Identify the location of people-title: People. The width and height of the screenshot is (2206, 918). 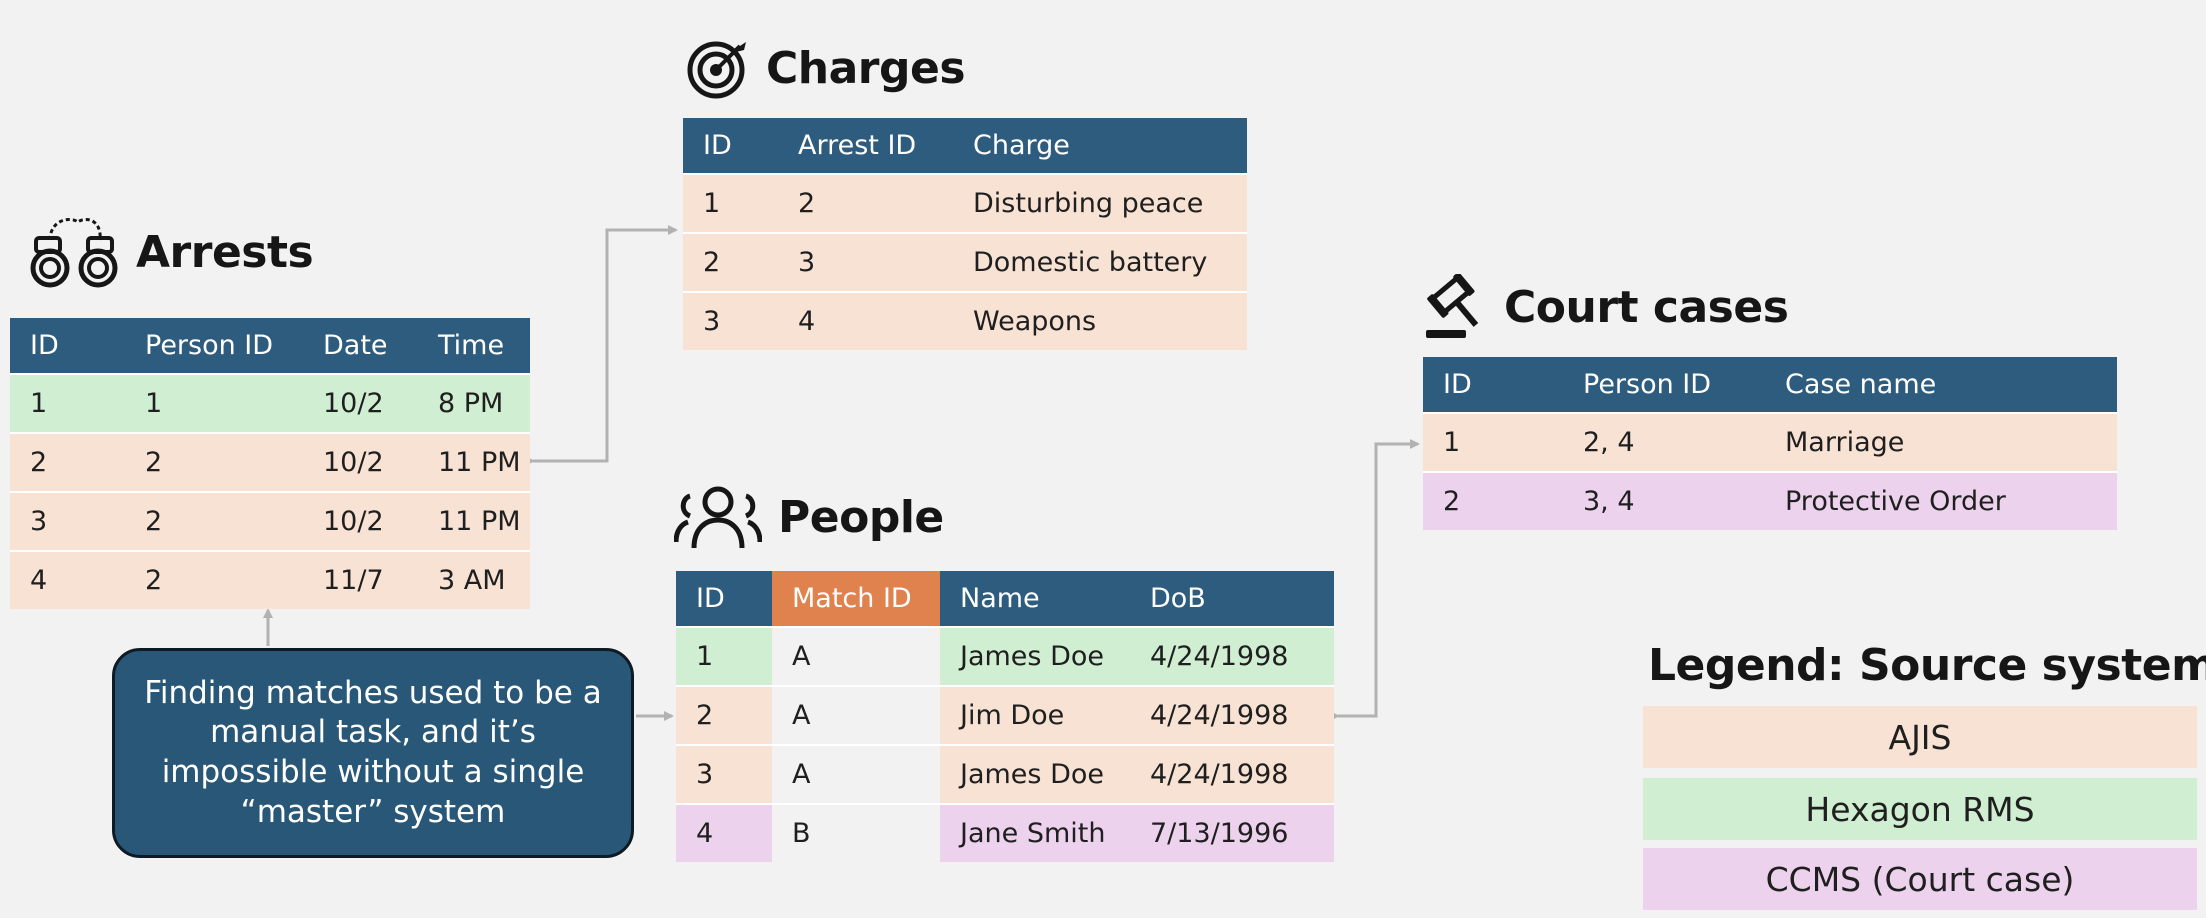
(809, 517).